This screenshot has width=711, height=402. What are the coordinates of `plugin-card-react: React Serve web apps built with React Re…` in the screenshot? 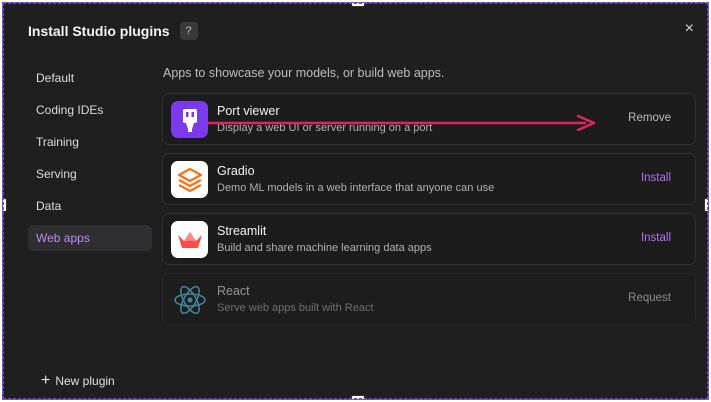 It's located at (429, 299).